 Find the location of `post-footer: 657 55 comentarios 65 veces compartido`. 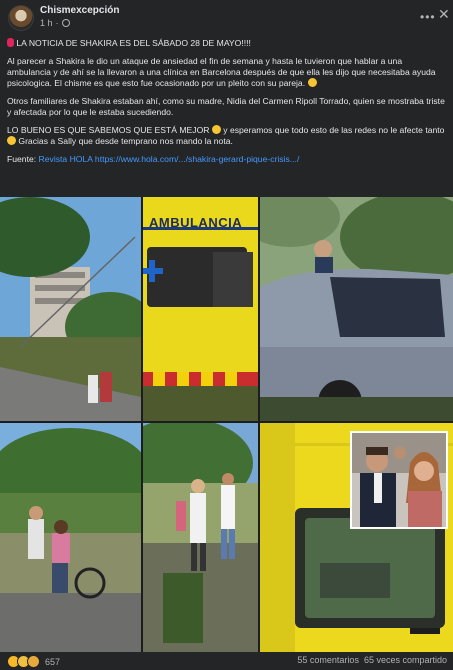

post-footer: 657 55 comentarios 65 veces compartido is located at coordinates (226, 661).